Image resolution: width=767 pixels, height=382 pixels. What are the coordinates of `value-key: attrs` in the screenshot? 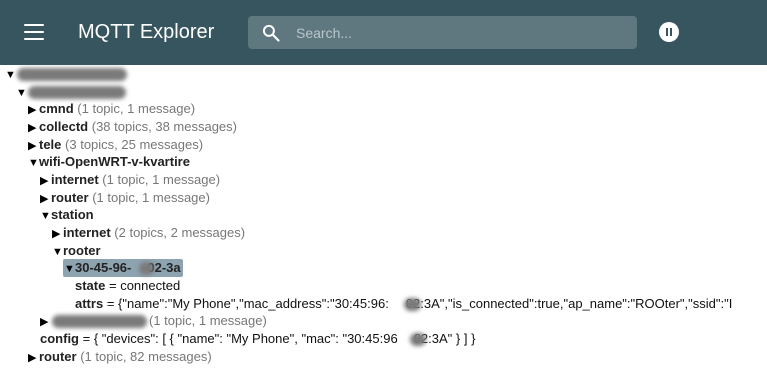 It's located at (89, 303).